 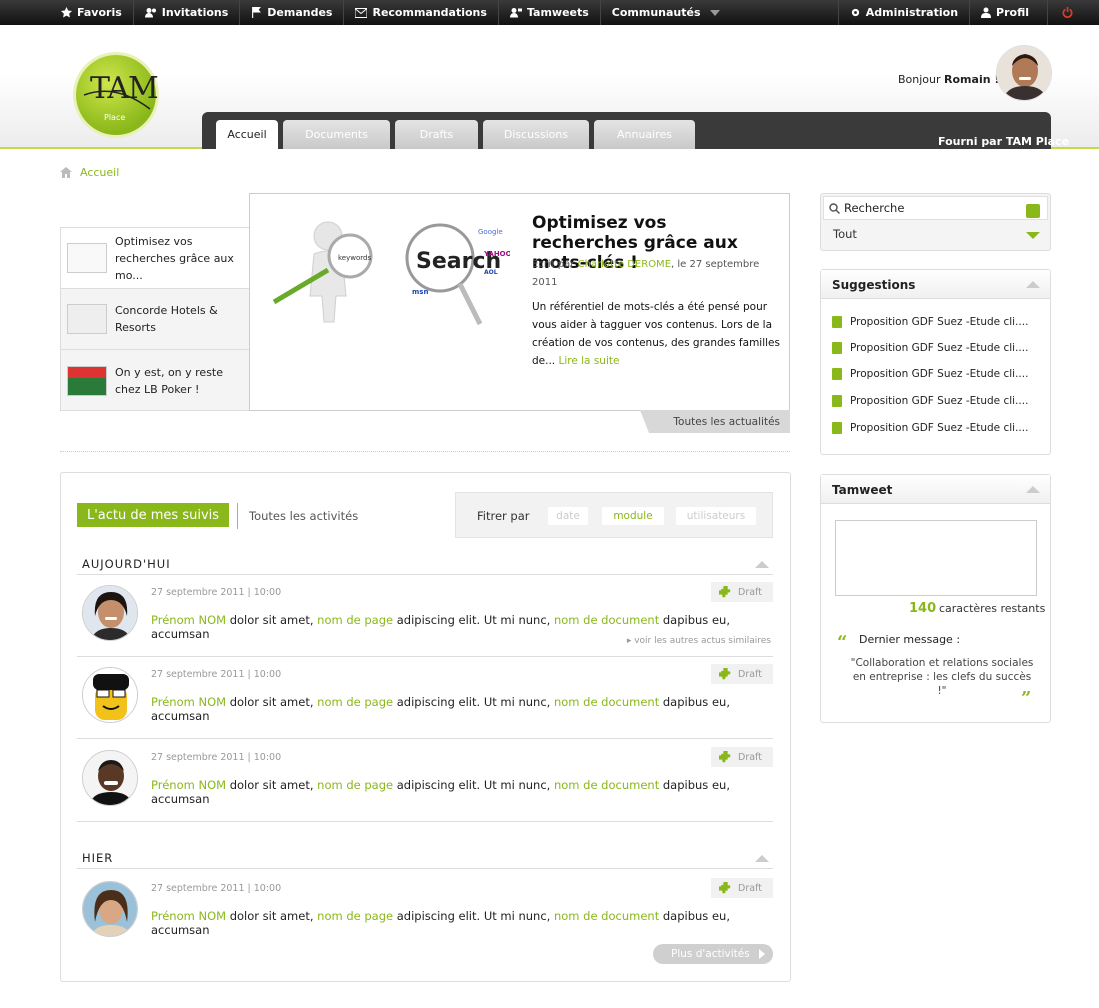 What do you see at coordinates (588, 361) in the screenshot?
I see `read-more-link: Lire la suite` at bounding box center [588, 361].